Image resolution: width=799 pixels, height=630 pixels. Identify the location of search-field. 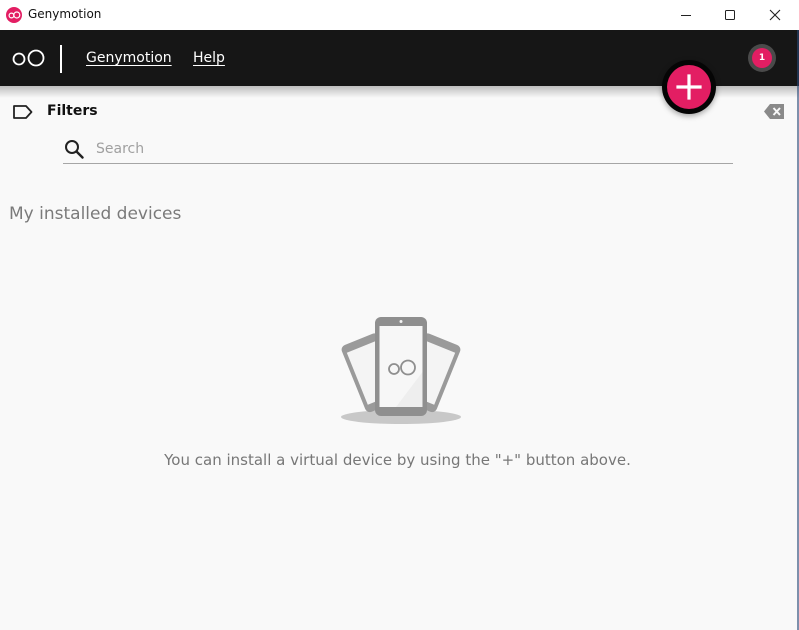
(398, 150).